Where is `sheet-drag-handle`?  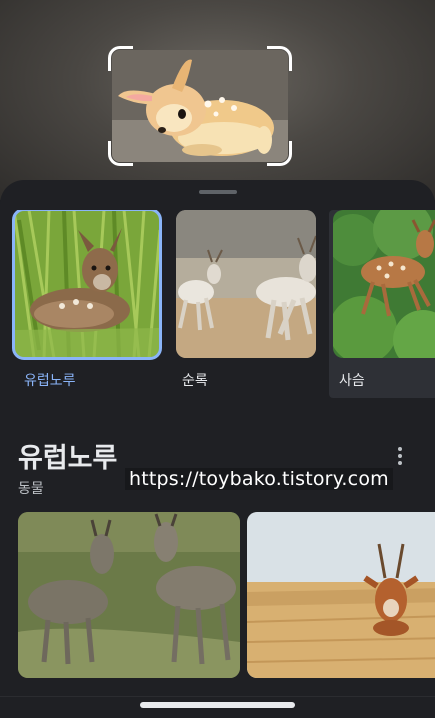 sheet-drag-handle is located at coordinates (218, 192).